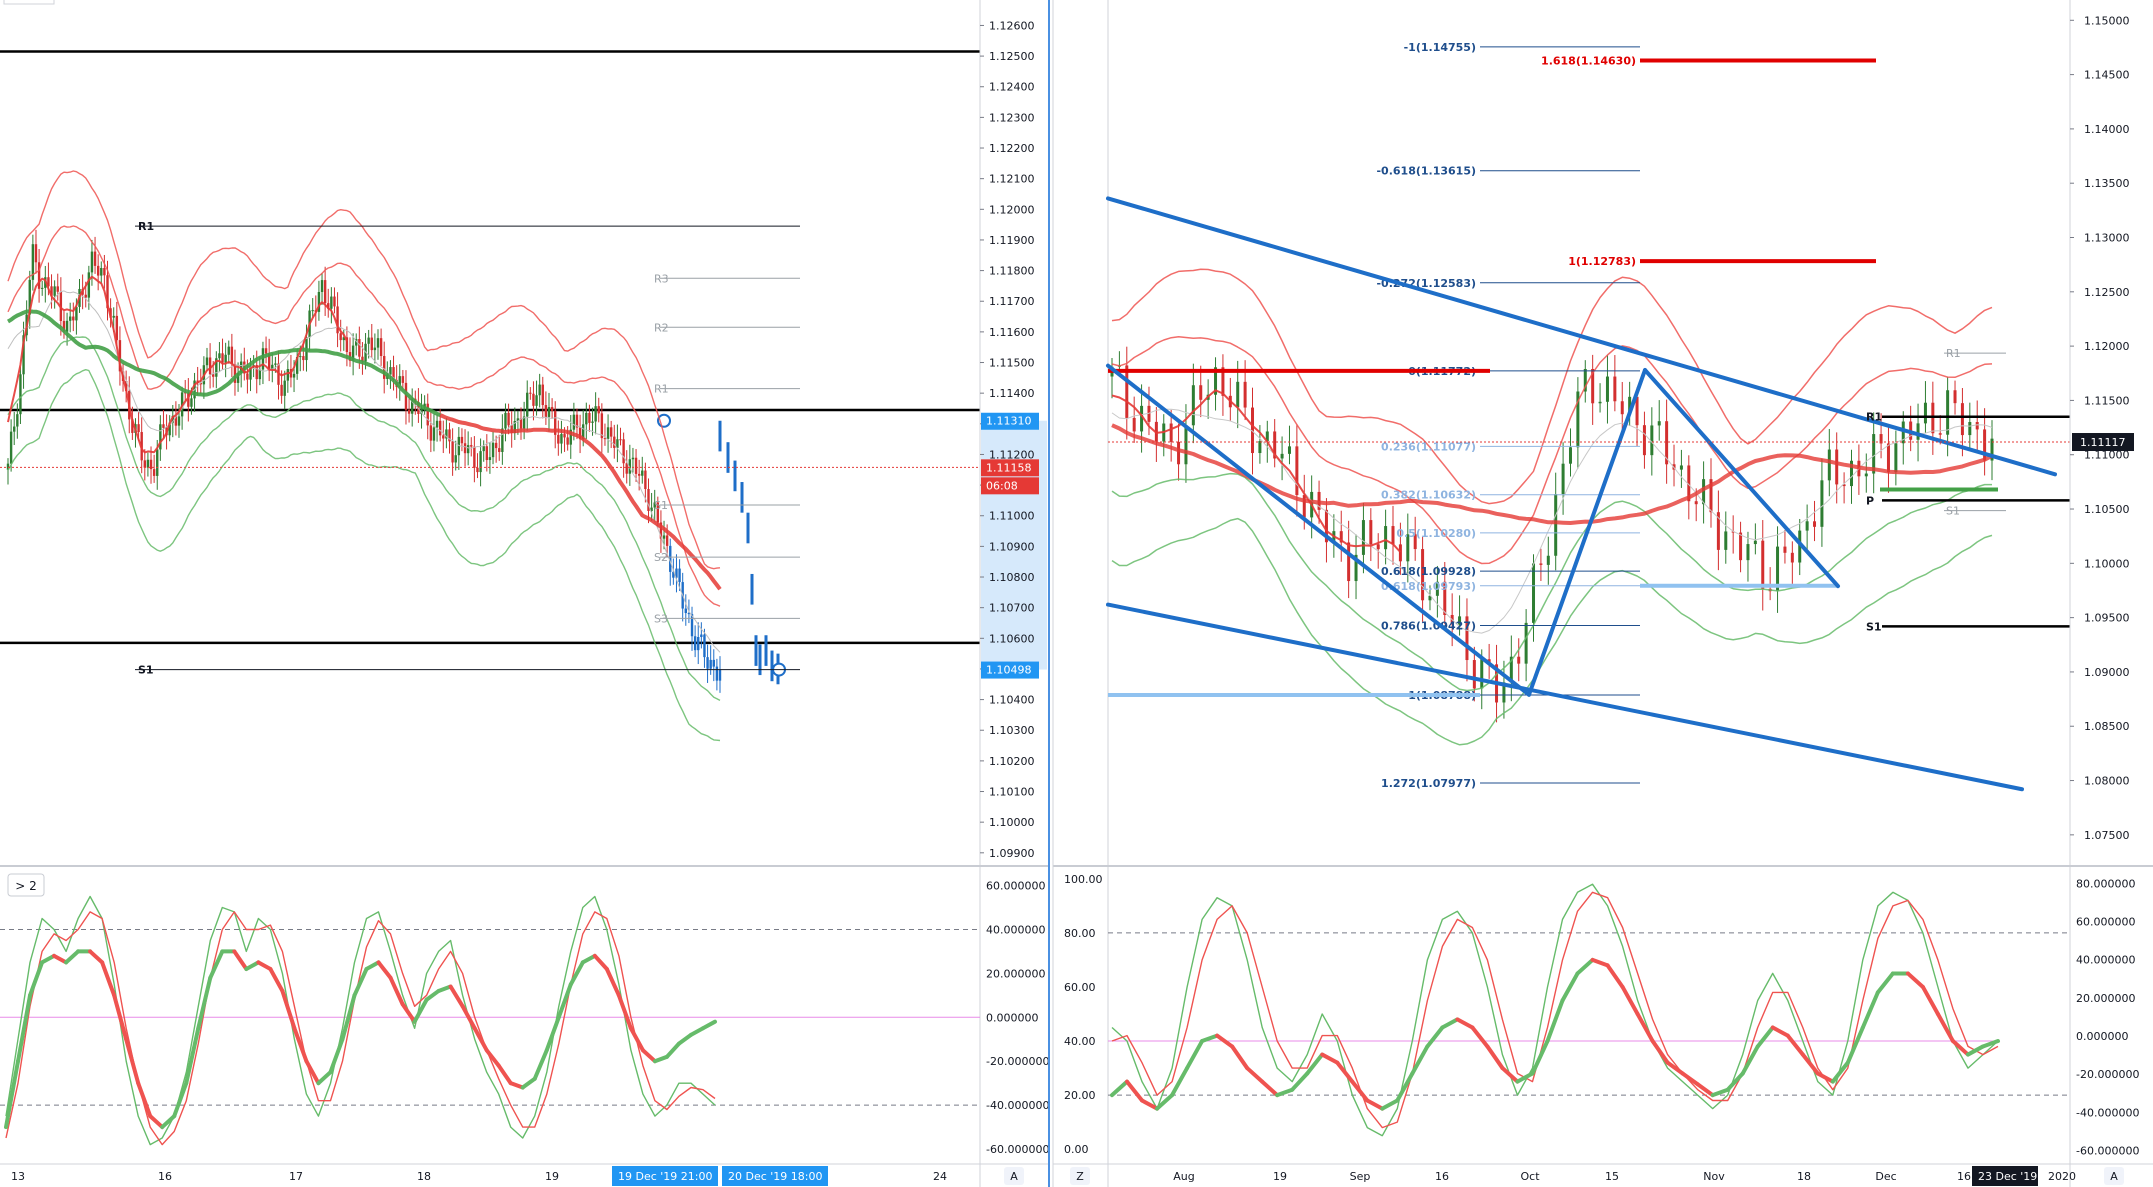  Describe the element at coordinates (2107, 238) in the screenshot. I see `price-tick-label: 1.13000` at that location.